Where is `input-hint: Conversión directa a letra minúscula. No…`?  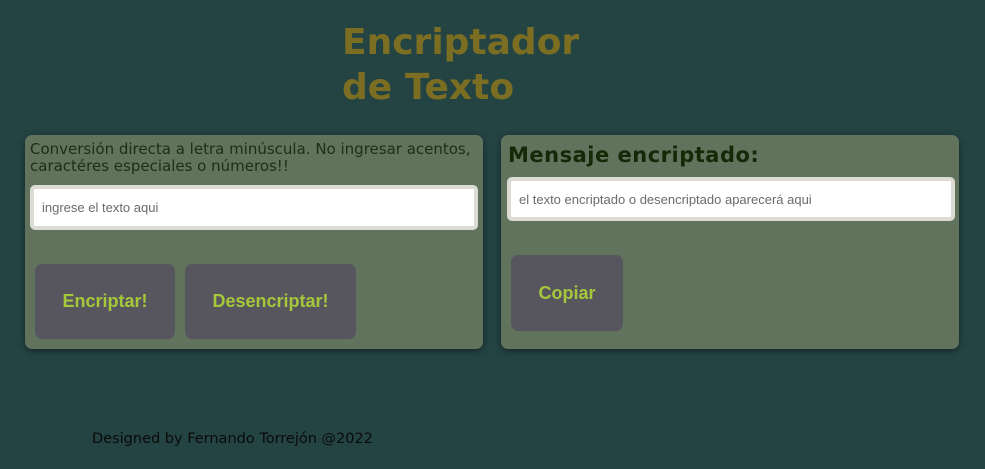
input-hint: Conversión directa a letra minúscula. No… is located at coordinates (250, 157).